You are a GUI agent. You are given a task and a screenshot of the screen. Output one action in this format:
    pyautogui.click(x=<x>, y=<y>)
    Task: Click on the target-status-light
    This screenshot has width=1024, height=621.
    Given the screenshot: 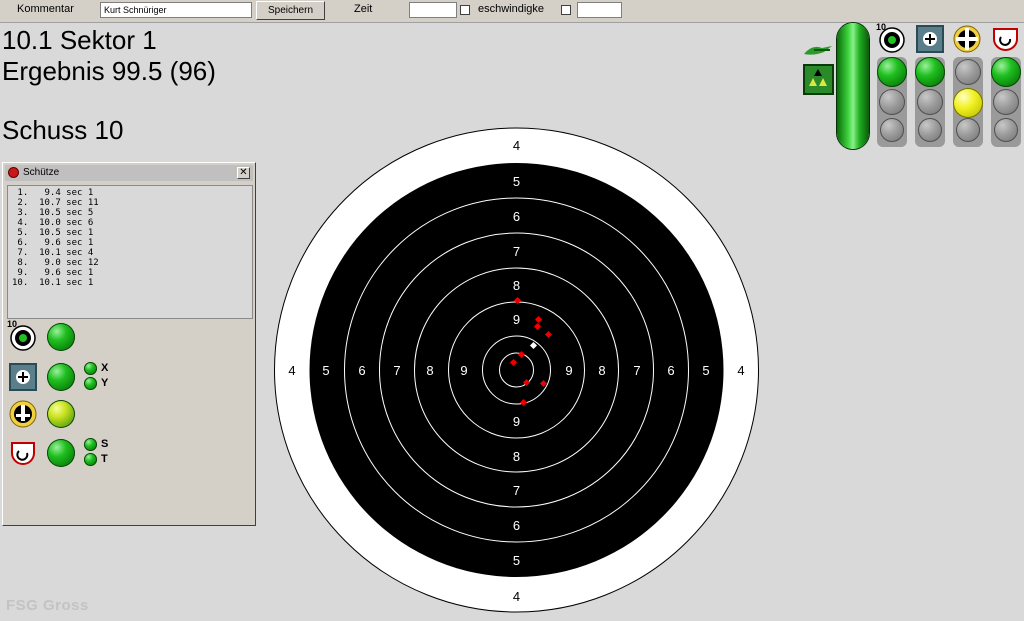 What is the action you would take?
    pyautogui.click(x=61, y=337)
    